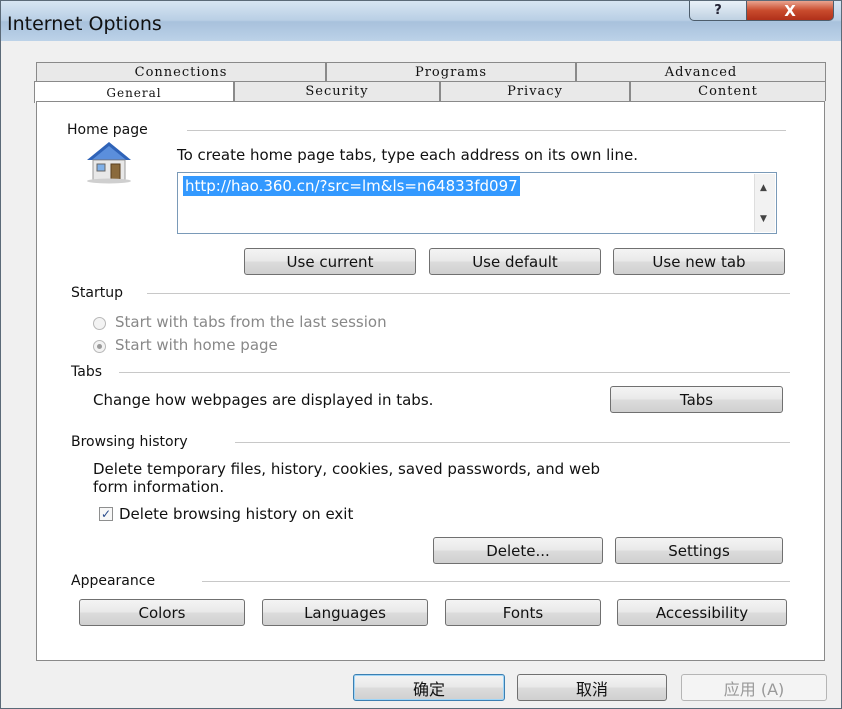  I want to click on tabs-section-label: Tabs, so click(89, 372).